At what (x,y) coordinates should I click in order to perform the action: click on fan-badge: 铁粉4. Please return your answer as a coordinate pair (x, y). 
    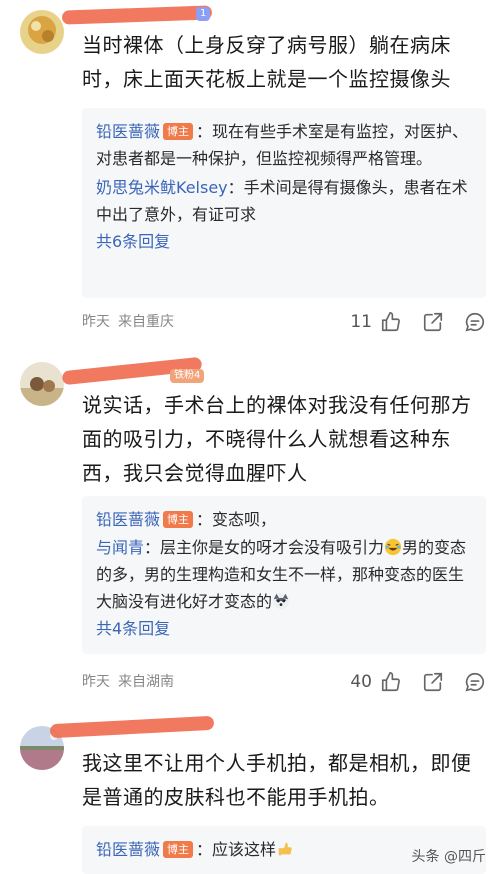
    Looking at the image, I should click on (187, 376).